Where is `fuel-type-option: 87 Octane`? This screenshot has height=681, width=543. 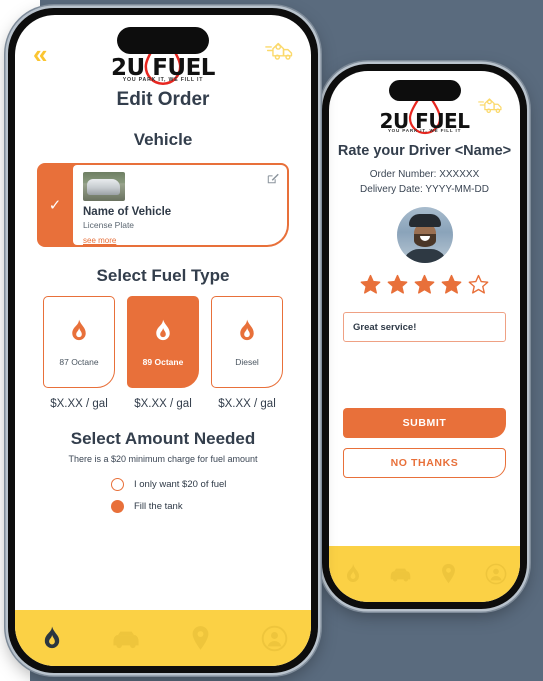
fuel-type-option: 87 Octane is located at coordinates (79, 342).